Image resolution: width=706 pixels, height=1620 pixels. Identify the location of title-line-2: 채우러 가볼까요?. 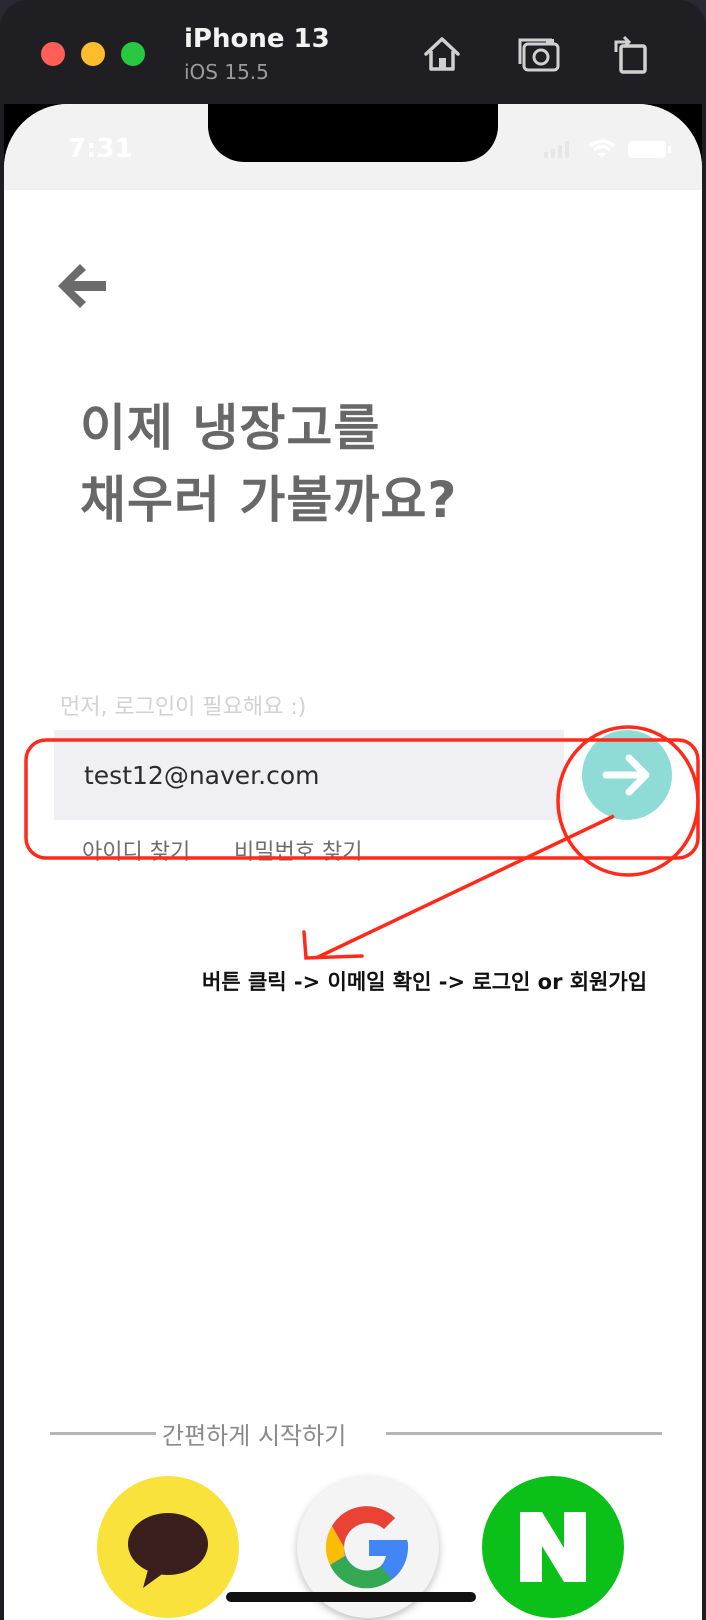
(269, 500).